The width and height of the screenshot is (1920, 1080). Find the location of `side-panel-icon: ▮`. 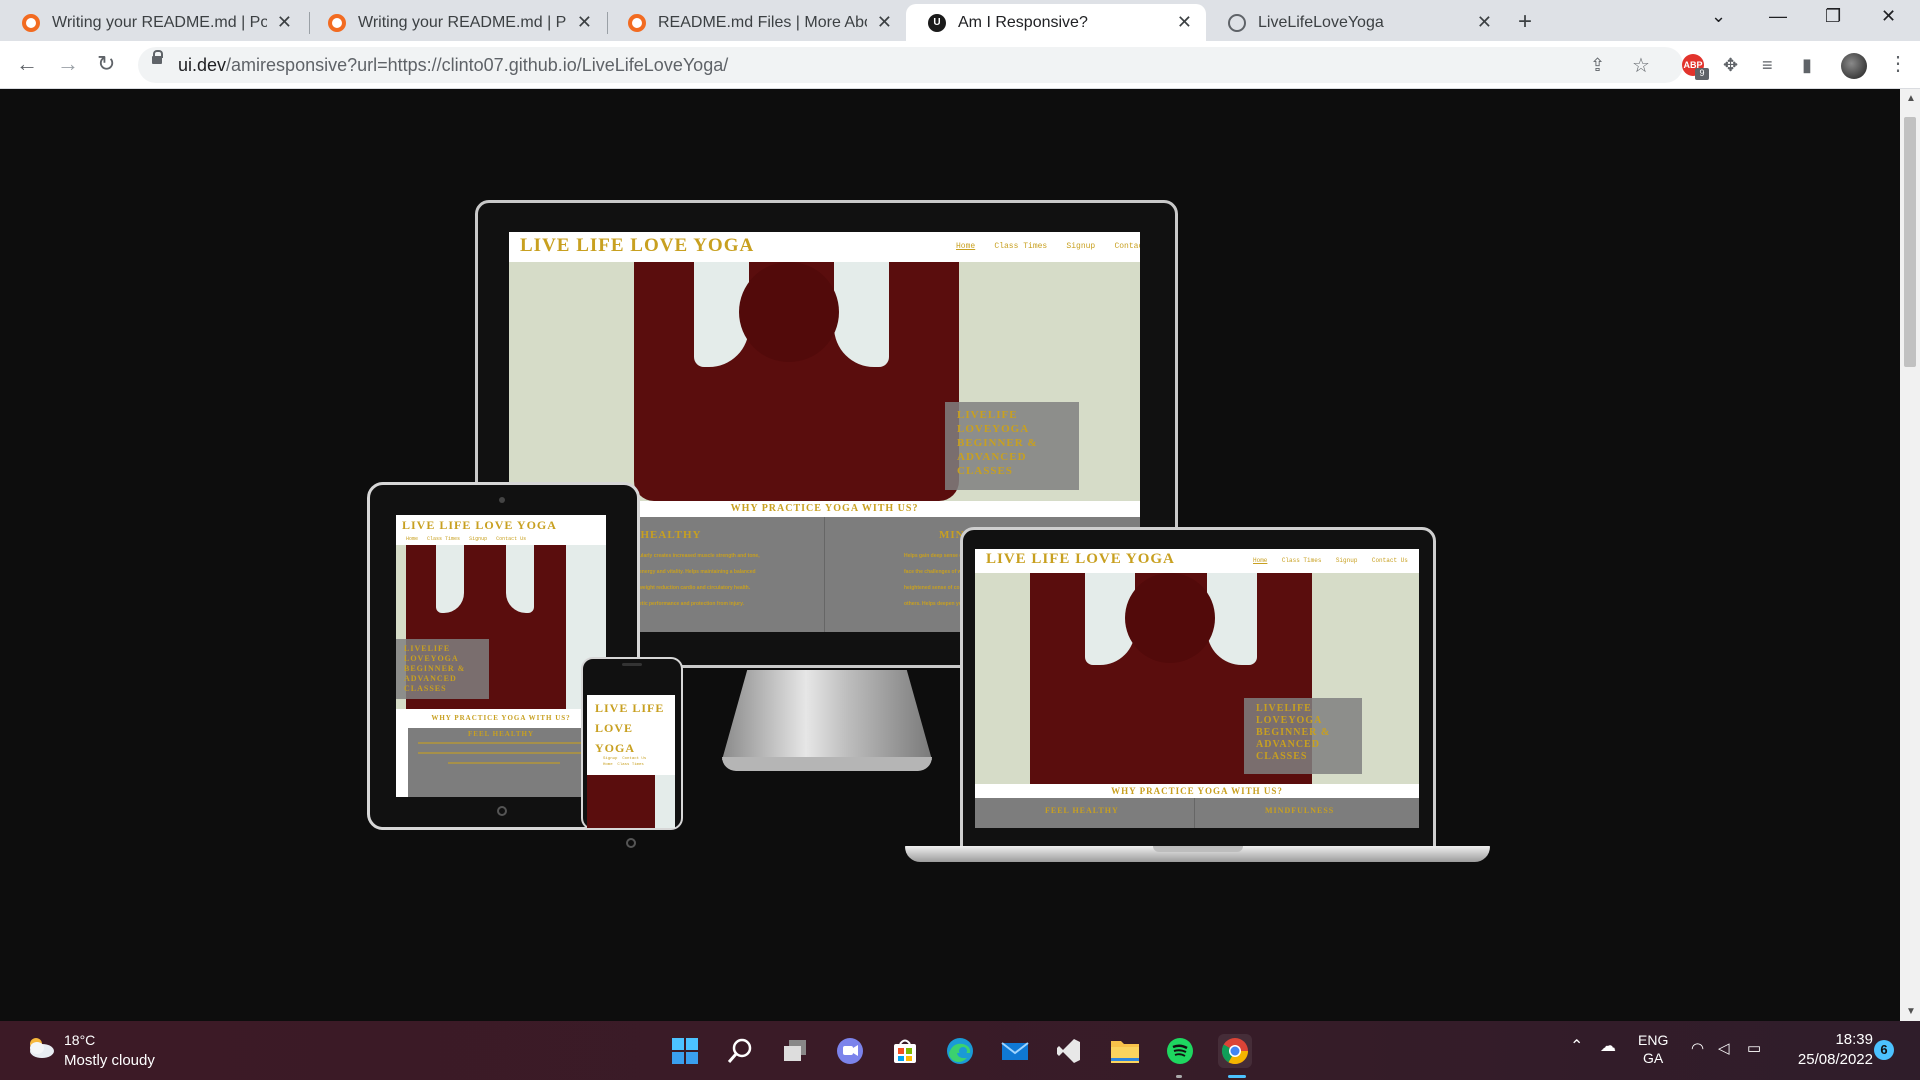

side-panel-icon: ▮ is located at coordinates (1807, 65).